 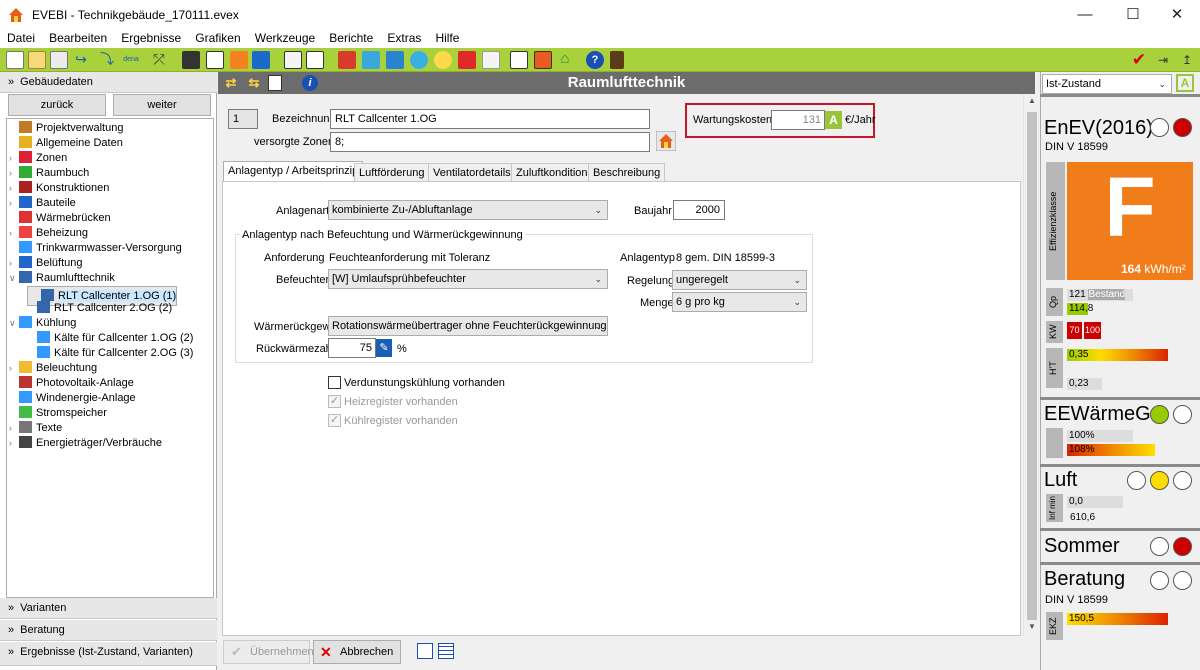 What do you see at coordinates (108, 82) in the screenshot?
I see `section-gebaeudedaten: » Gebäudedaten` at bounding box center [108, 82].